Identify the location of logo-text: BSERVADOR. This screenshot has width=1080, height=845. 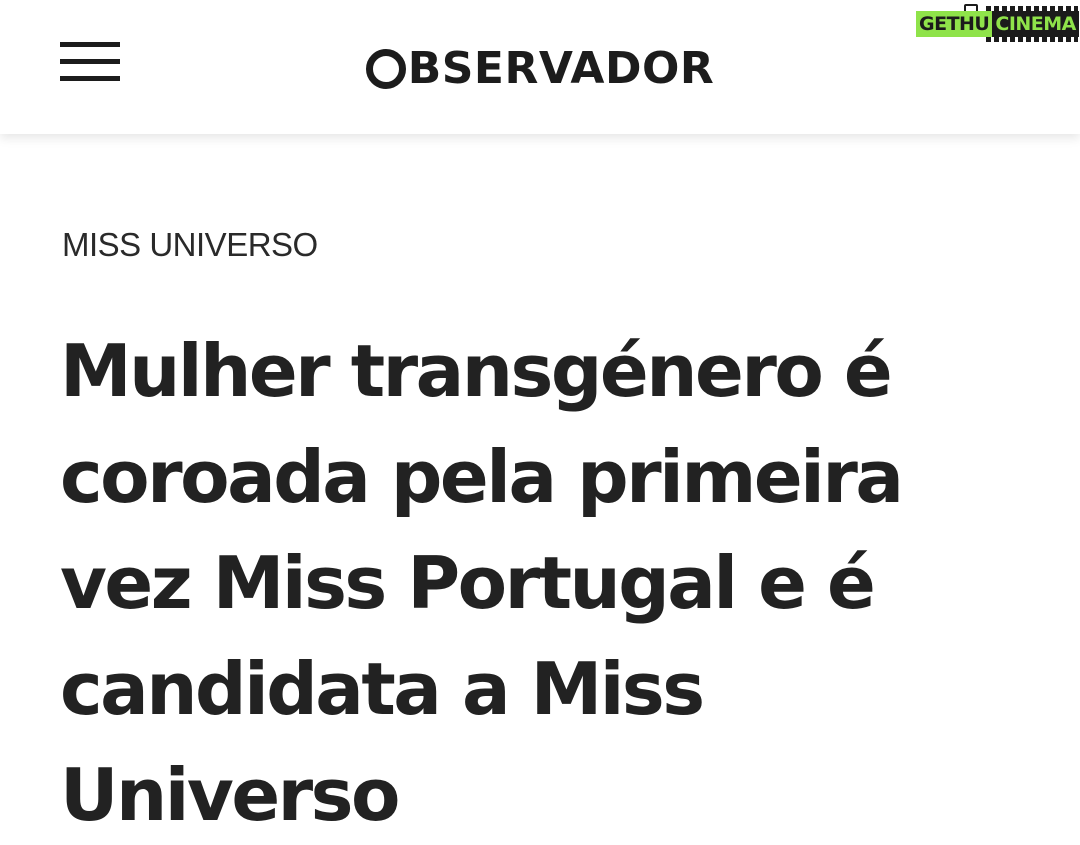
(561, 68).